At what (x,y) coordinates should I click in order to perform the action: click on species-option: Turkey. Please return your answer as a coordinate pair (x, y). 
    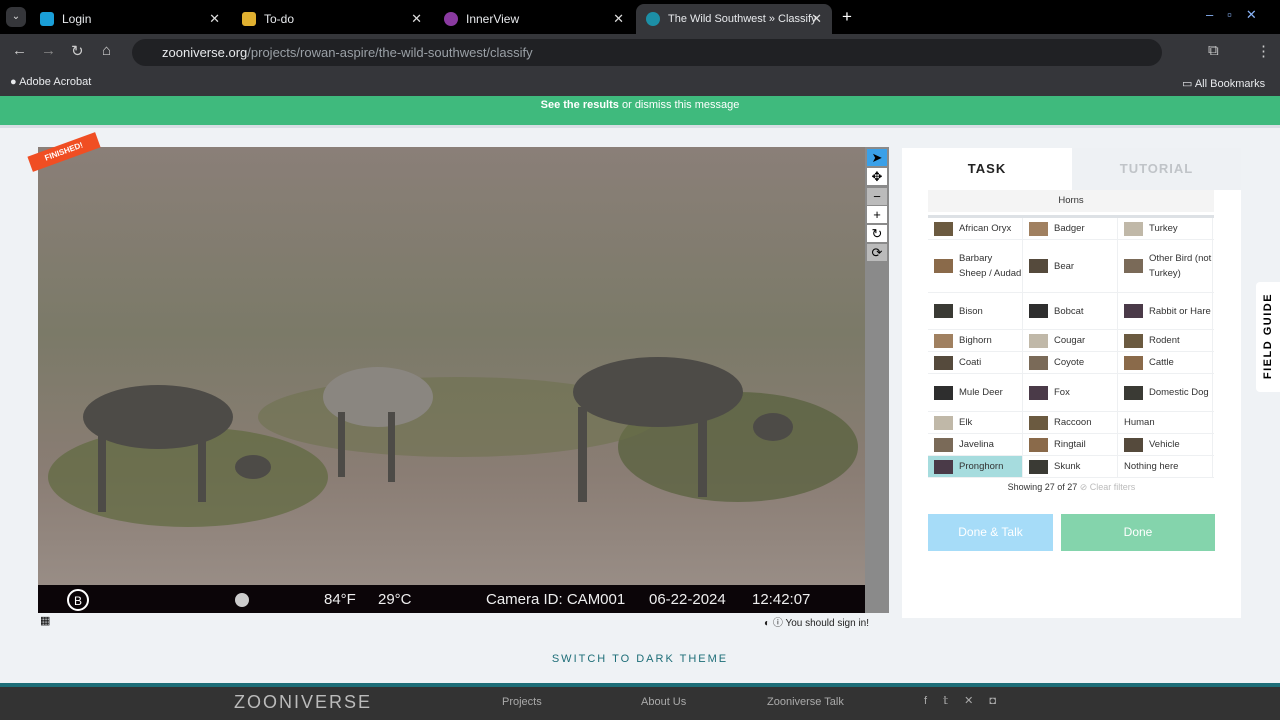
    Looking at the image, I should click on (1165, 228).